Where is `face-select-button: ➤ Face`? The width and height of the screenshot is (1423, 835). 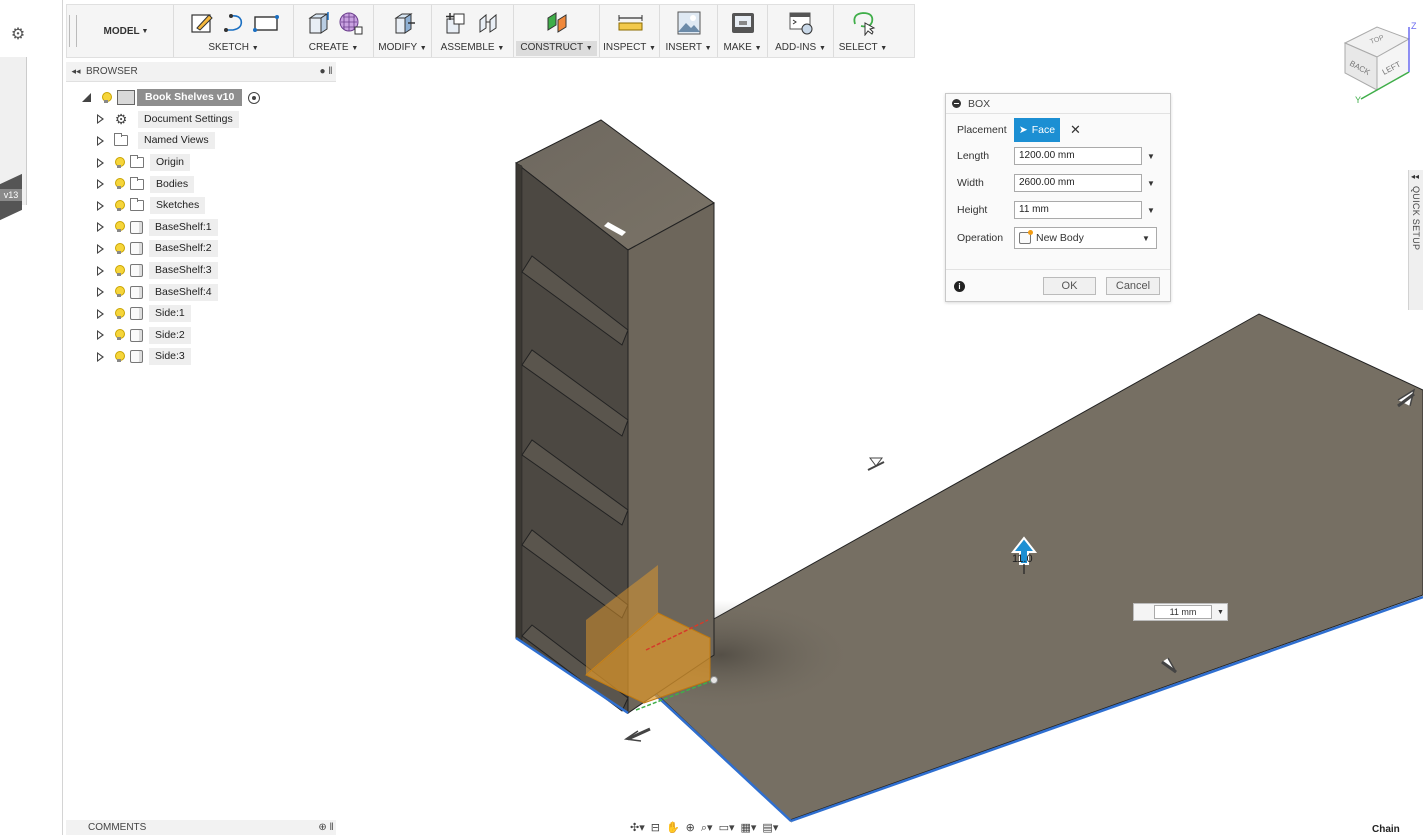 face-select-button: ➤ Face is located at coordinates (1037, 130).